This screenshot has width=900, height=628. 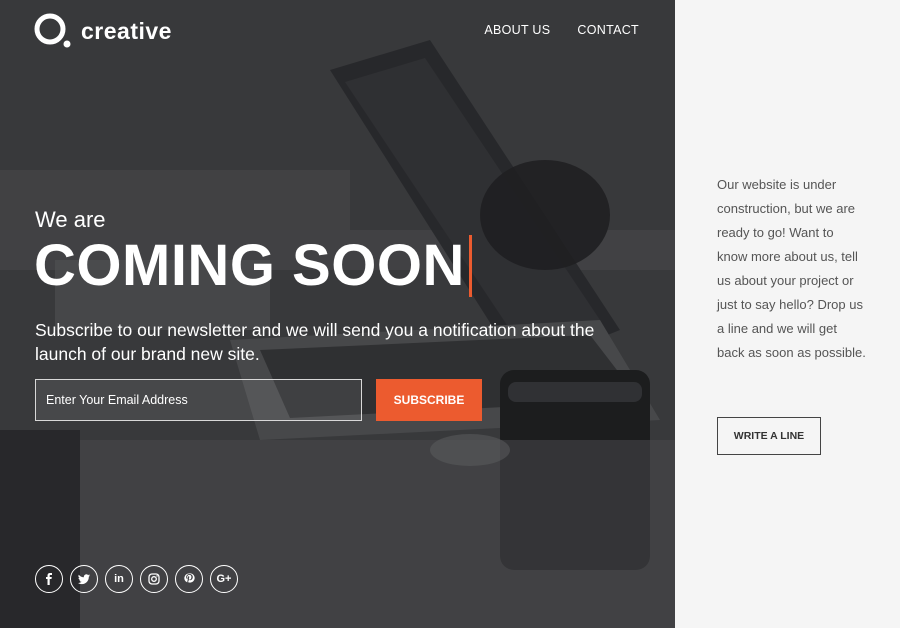 What do you see at coordinates (154, 579) in the screenshot?
I see `instagram-icon` at bounding box center [154, 579].